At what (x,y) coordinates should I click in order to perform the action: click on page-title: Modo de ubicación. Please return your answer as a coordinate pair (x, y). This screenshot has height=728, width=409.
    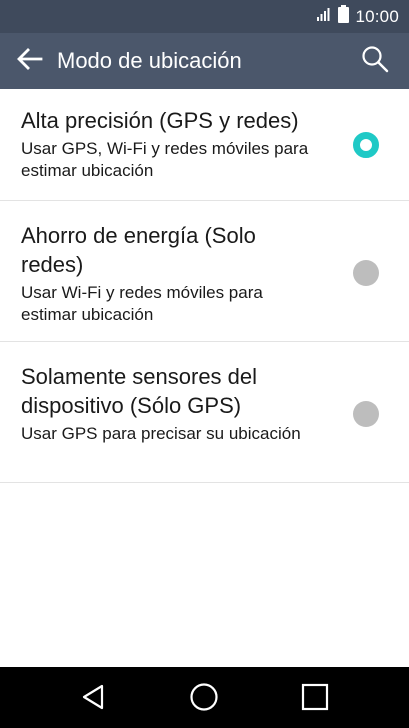
    Looking at the image, I should click on (149, 60).